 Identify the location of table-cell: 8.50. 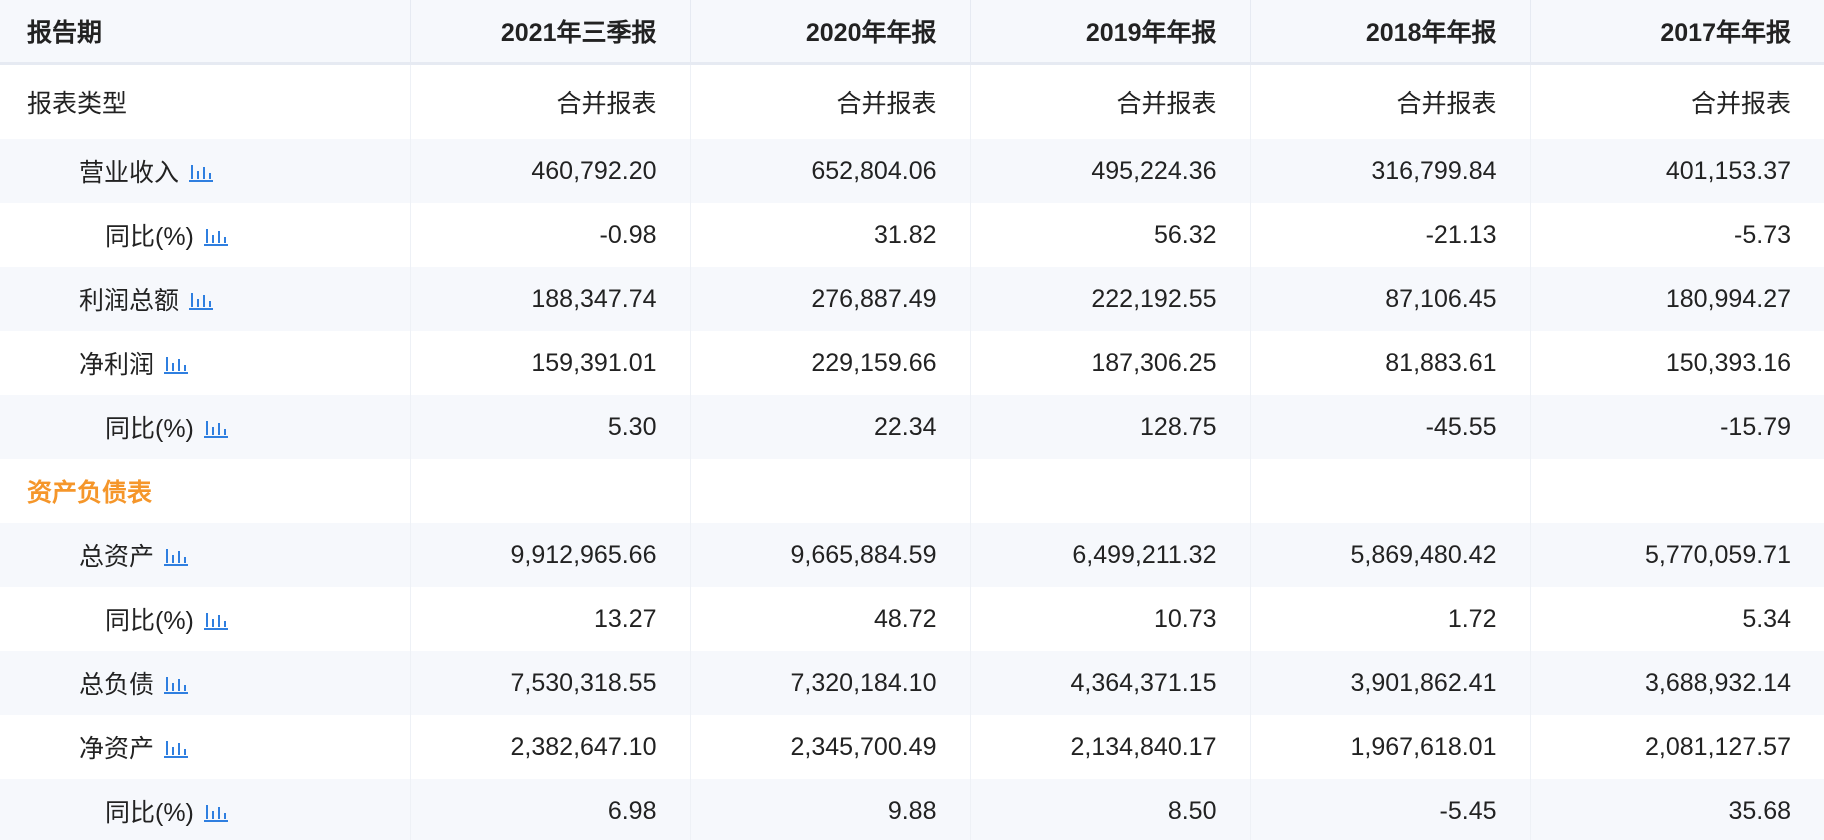
(1110, 809).